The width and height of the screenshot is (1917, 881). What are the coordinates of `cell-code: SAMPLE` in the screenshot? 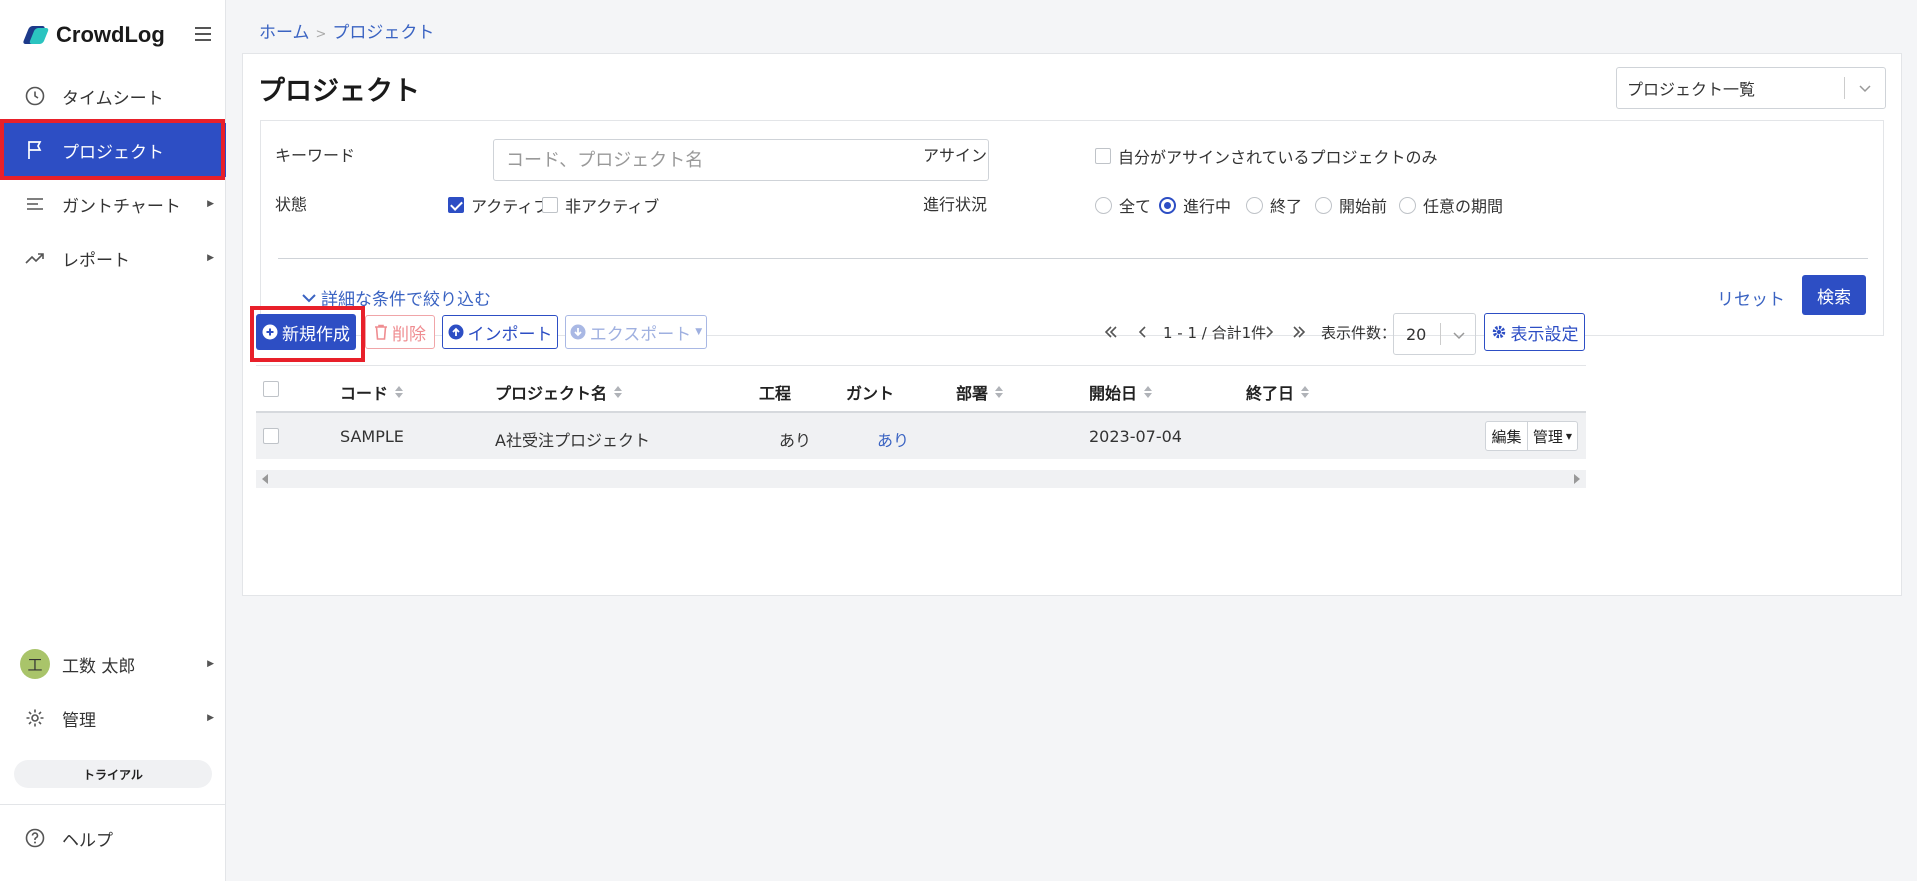 It's located at (372, 436).